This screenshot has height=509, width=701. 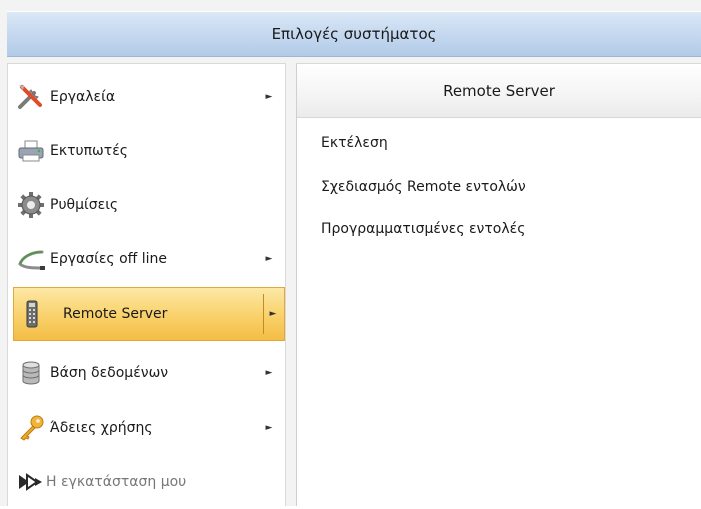 What do you see at coordinates (146, 151) in the screenshot?
I see `menu-item-printers: Εκτυπωτές` at bounding box center [146, 151].